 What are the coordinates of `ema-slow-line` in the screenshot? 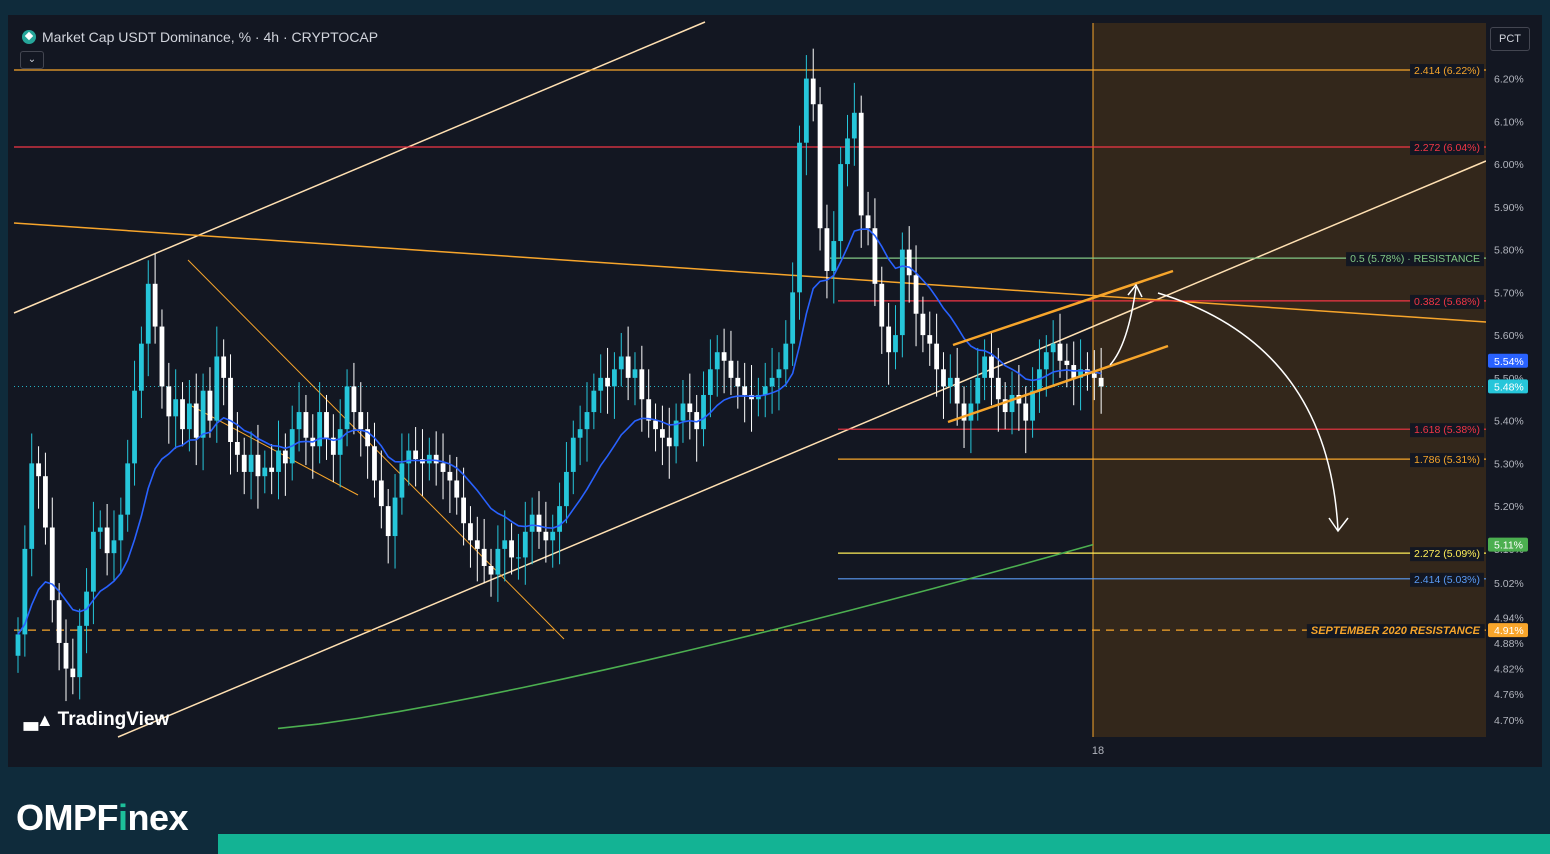 It's located at (685, 636).